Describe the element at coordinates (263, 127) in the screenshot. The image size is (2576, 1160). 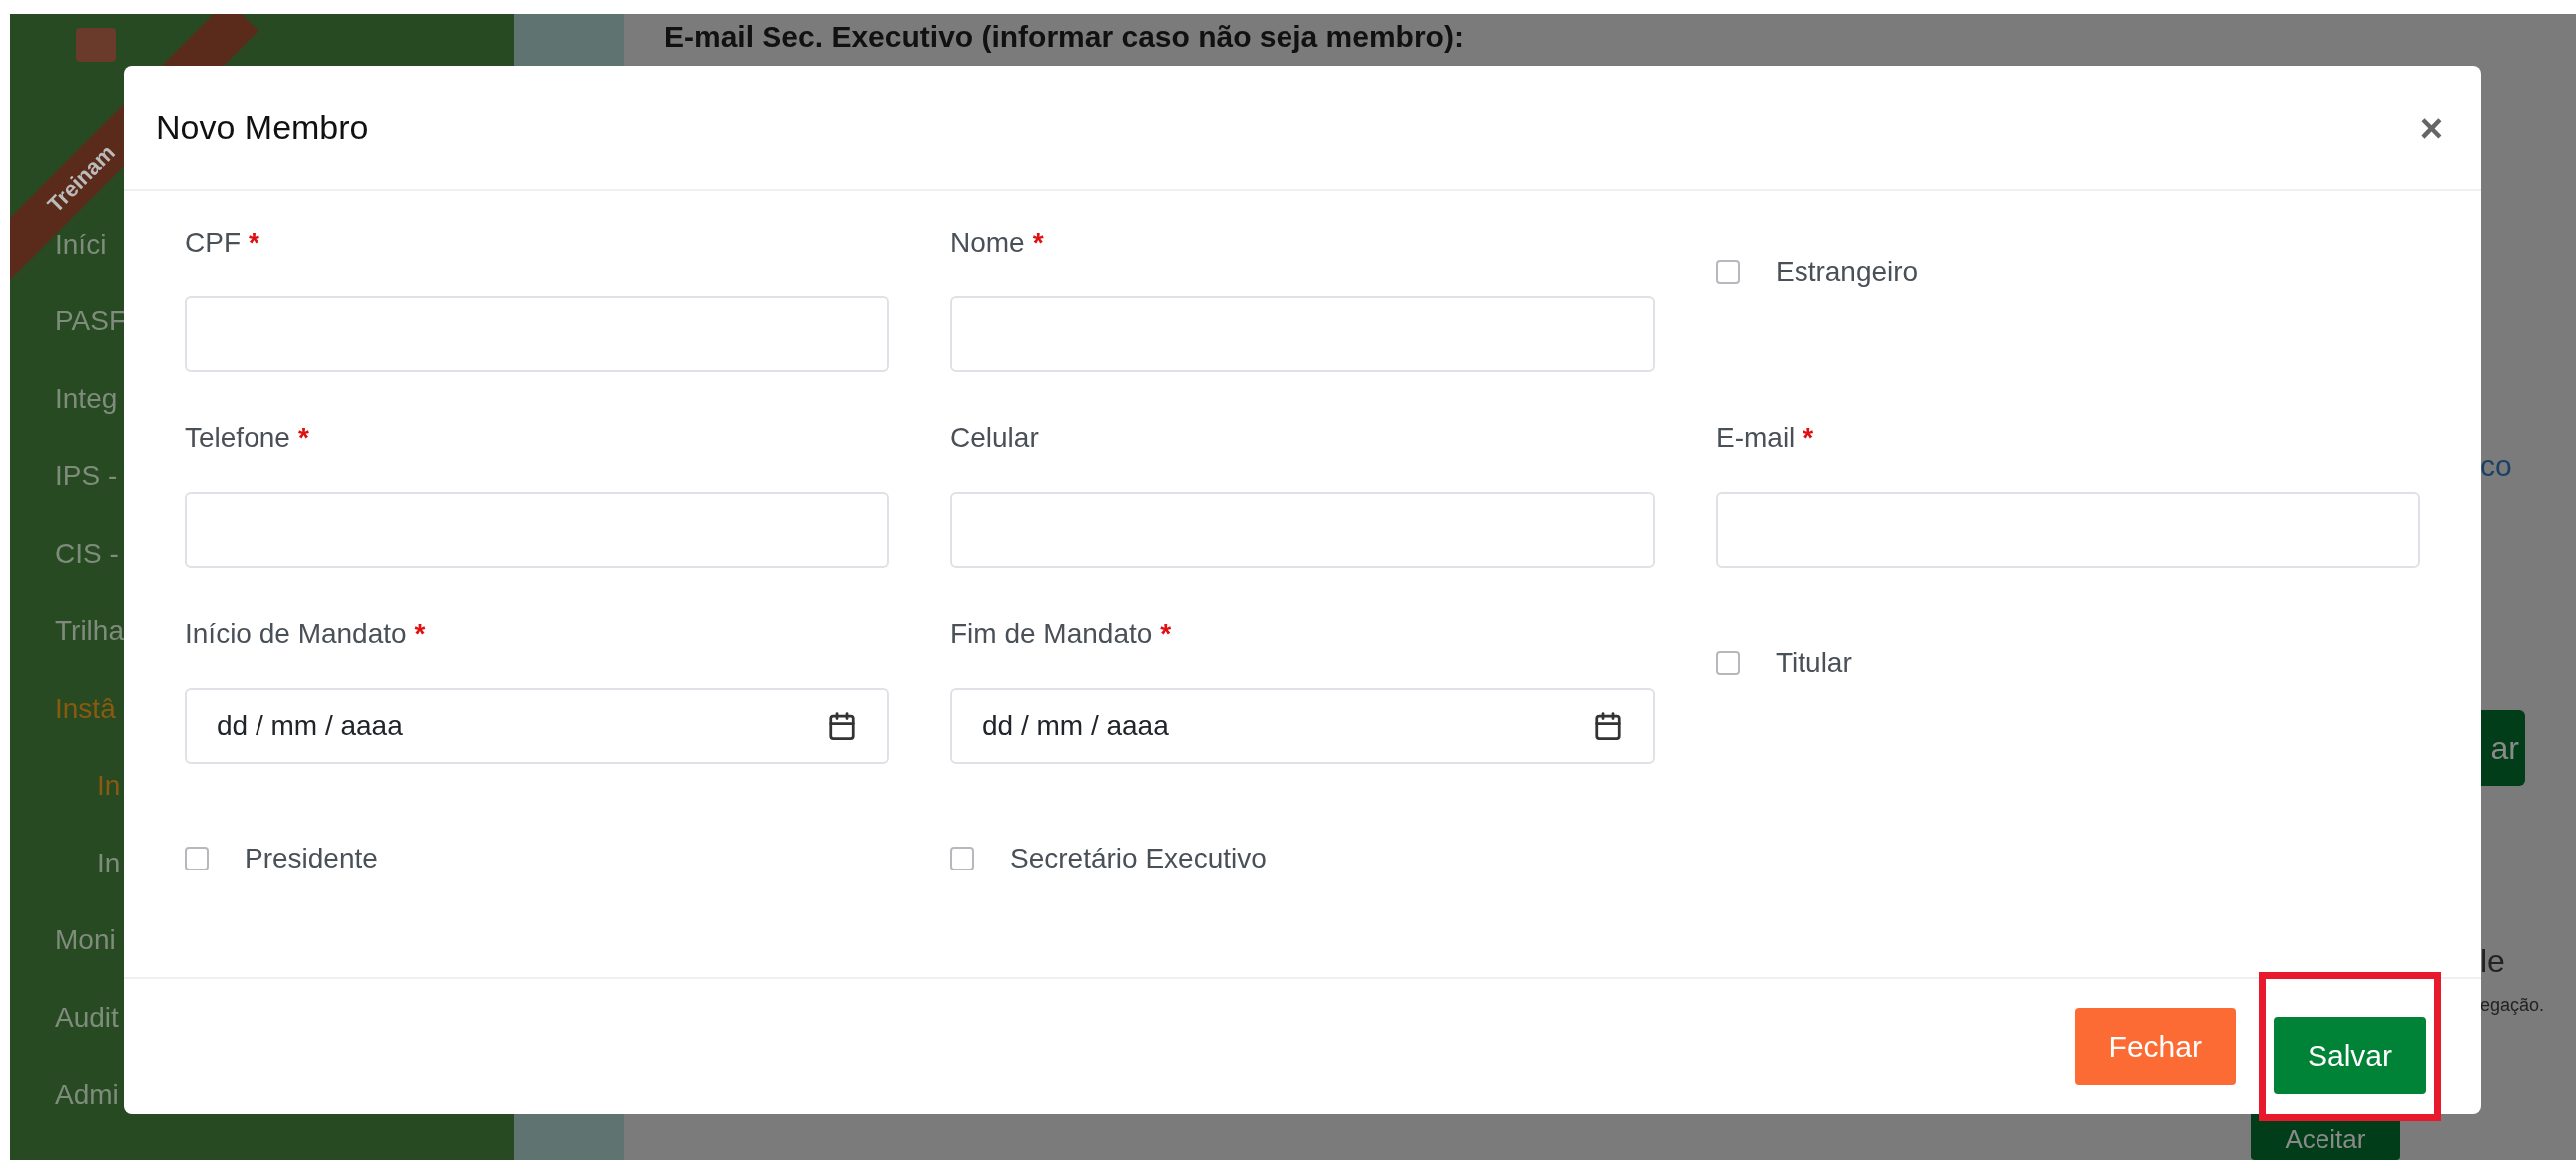
I see `modal-title: Novo Membro` at that location.